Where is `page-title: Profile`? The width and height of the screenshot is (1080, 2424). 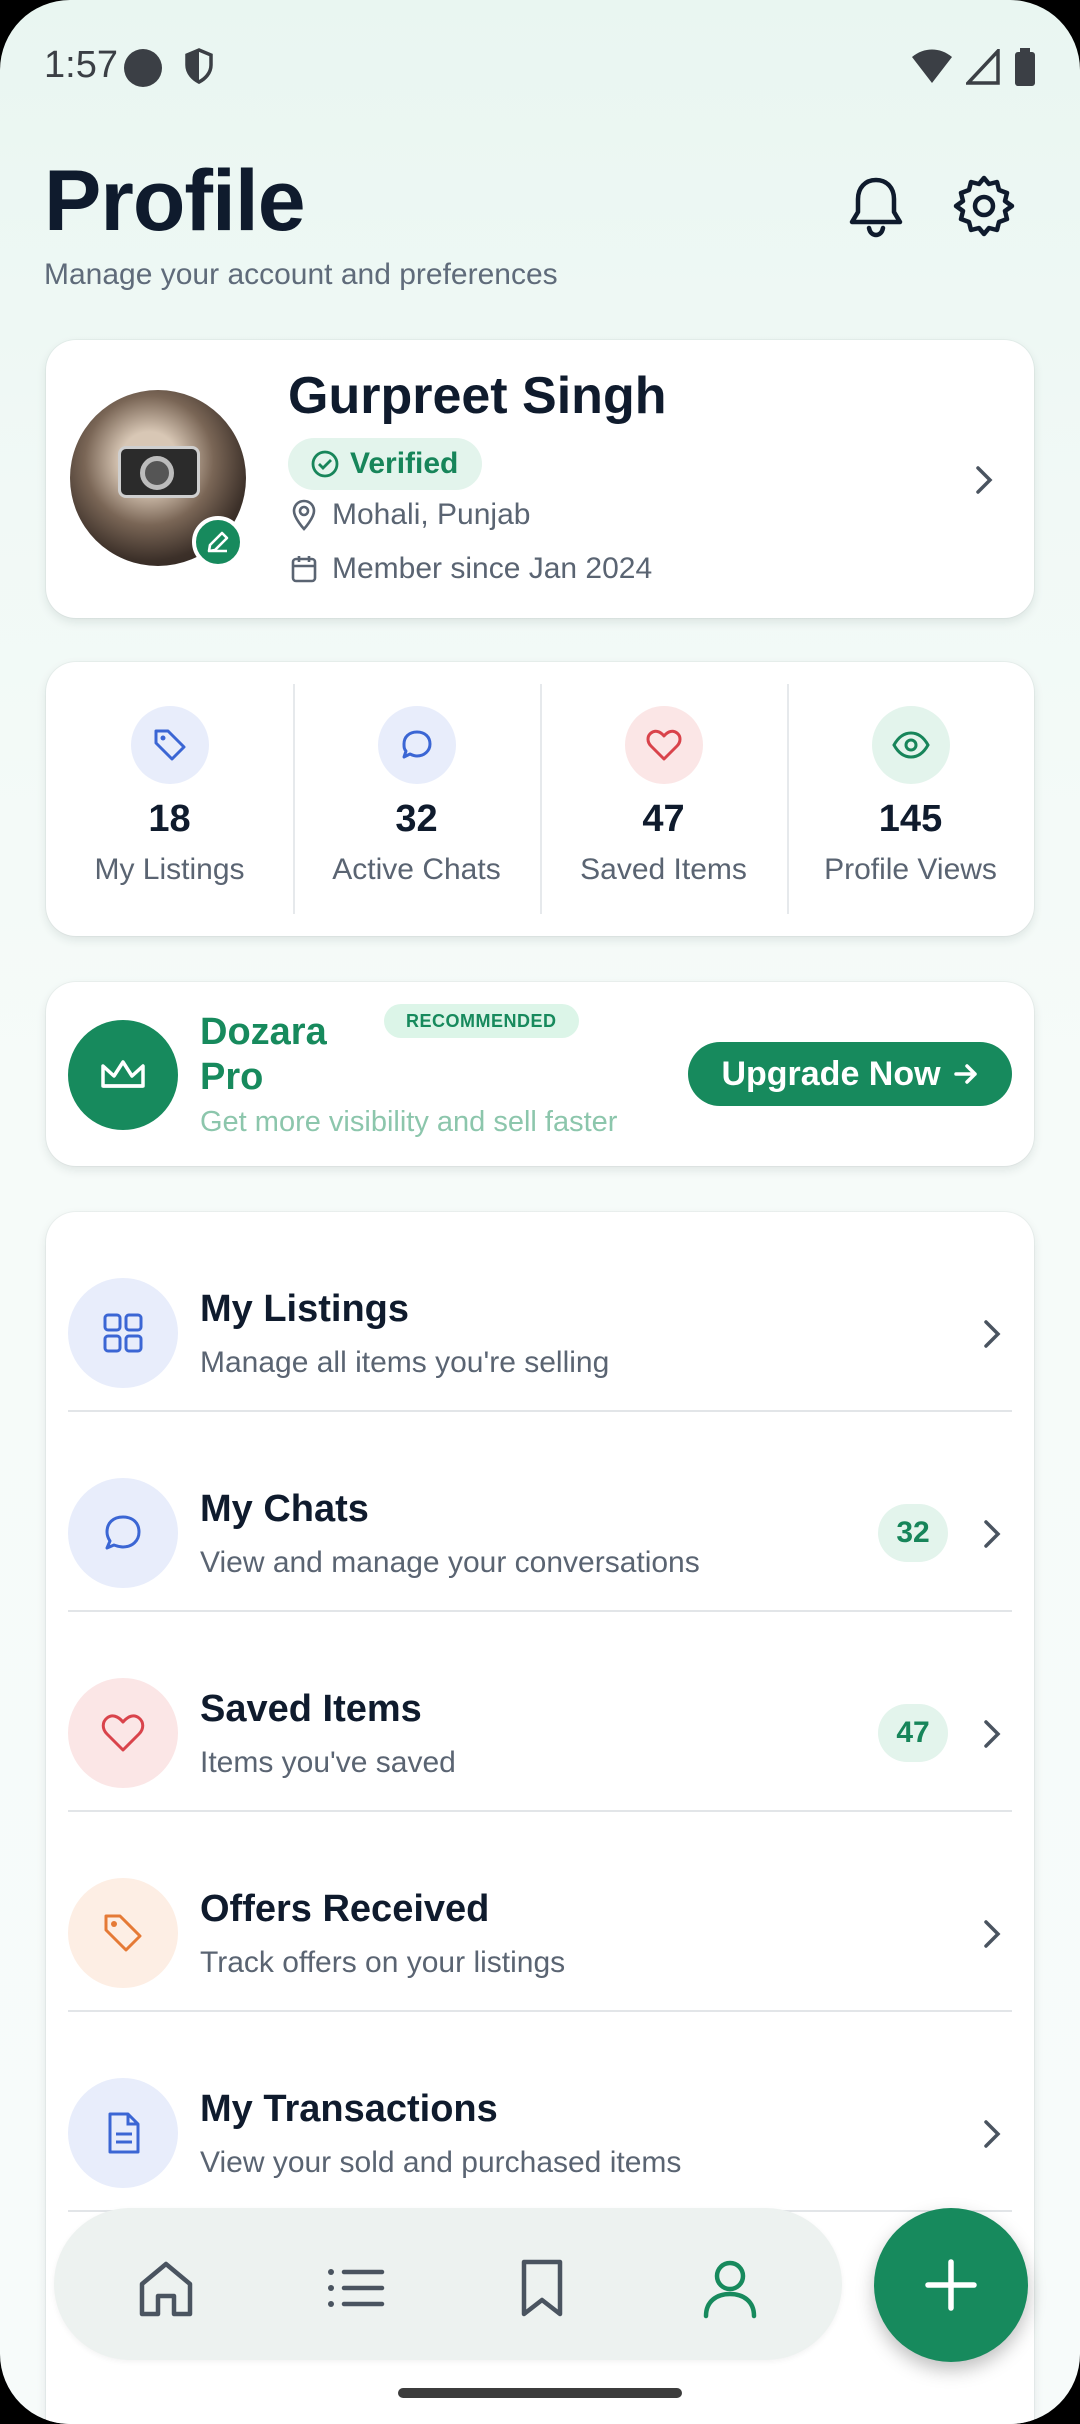 page-title: Profile is located at coordinates (175, 201).